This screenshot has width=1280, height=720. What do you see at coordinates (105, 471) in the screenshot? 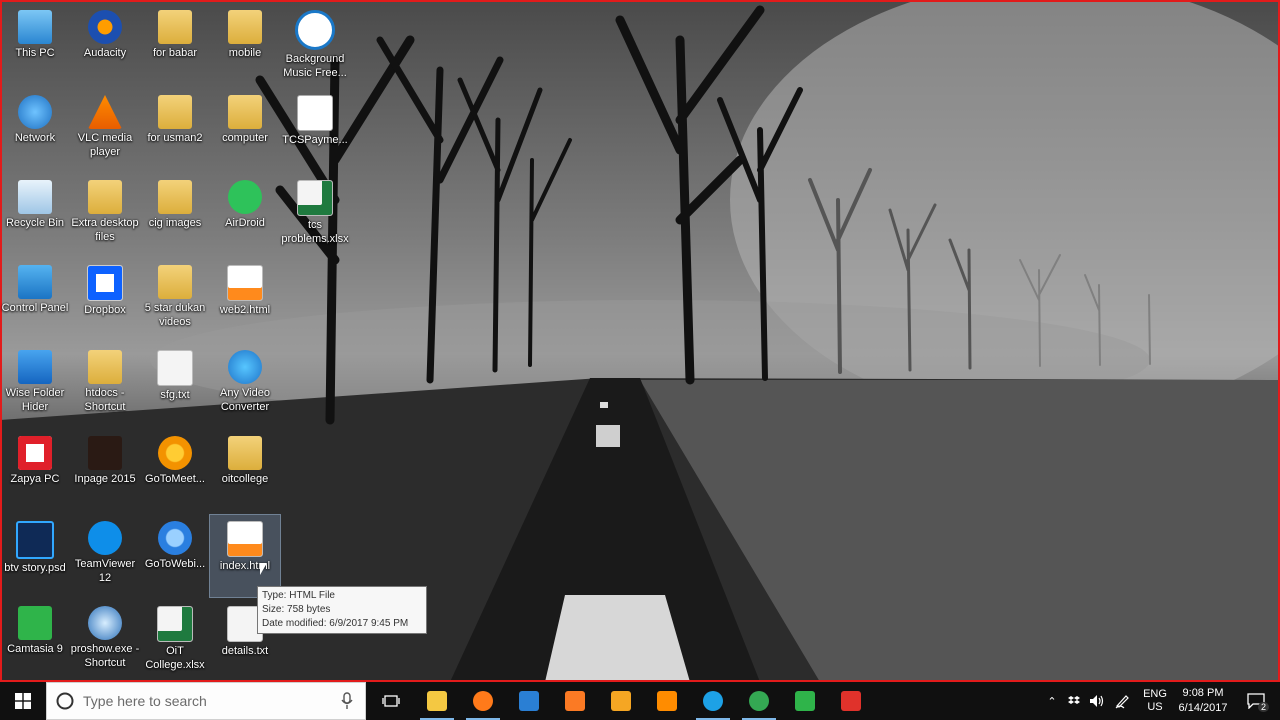
I see `desktop-icon-inpage-2015: Inpage 2015` at bounding box center [105, 471].